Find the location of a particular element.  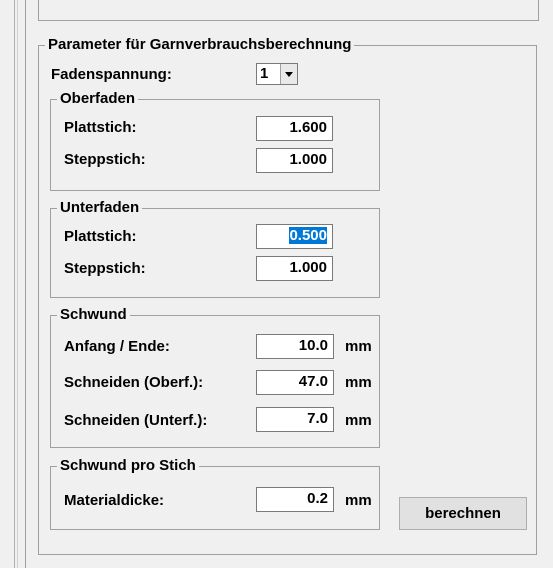

window-left-border-inner is located at coordinates (17, 284).